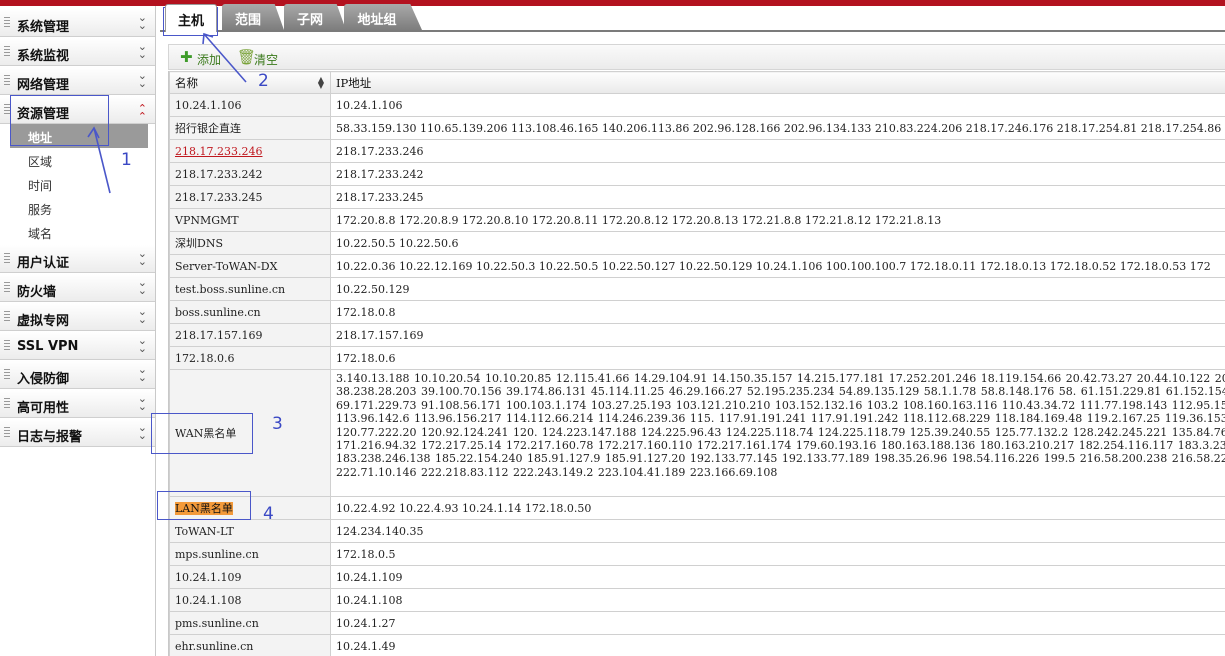 The height and width of the screenshot is (656, 1225). What do you see at coordinates (777, 335) in the screenshot?
I see `cell-address: 218.17.157.169` at bounding box center [777, 335].